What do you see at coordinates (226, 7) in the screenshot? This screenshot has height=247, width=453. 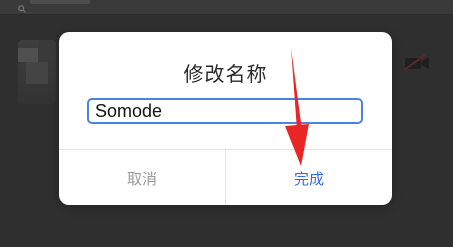 I see `search-bar` at bounding box center [226, 7].